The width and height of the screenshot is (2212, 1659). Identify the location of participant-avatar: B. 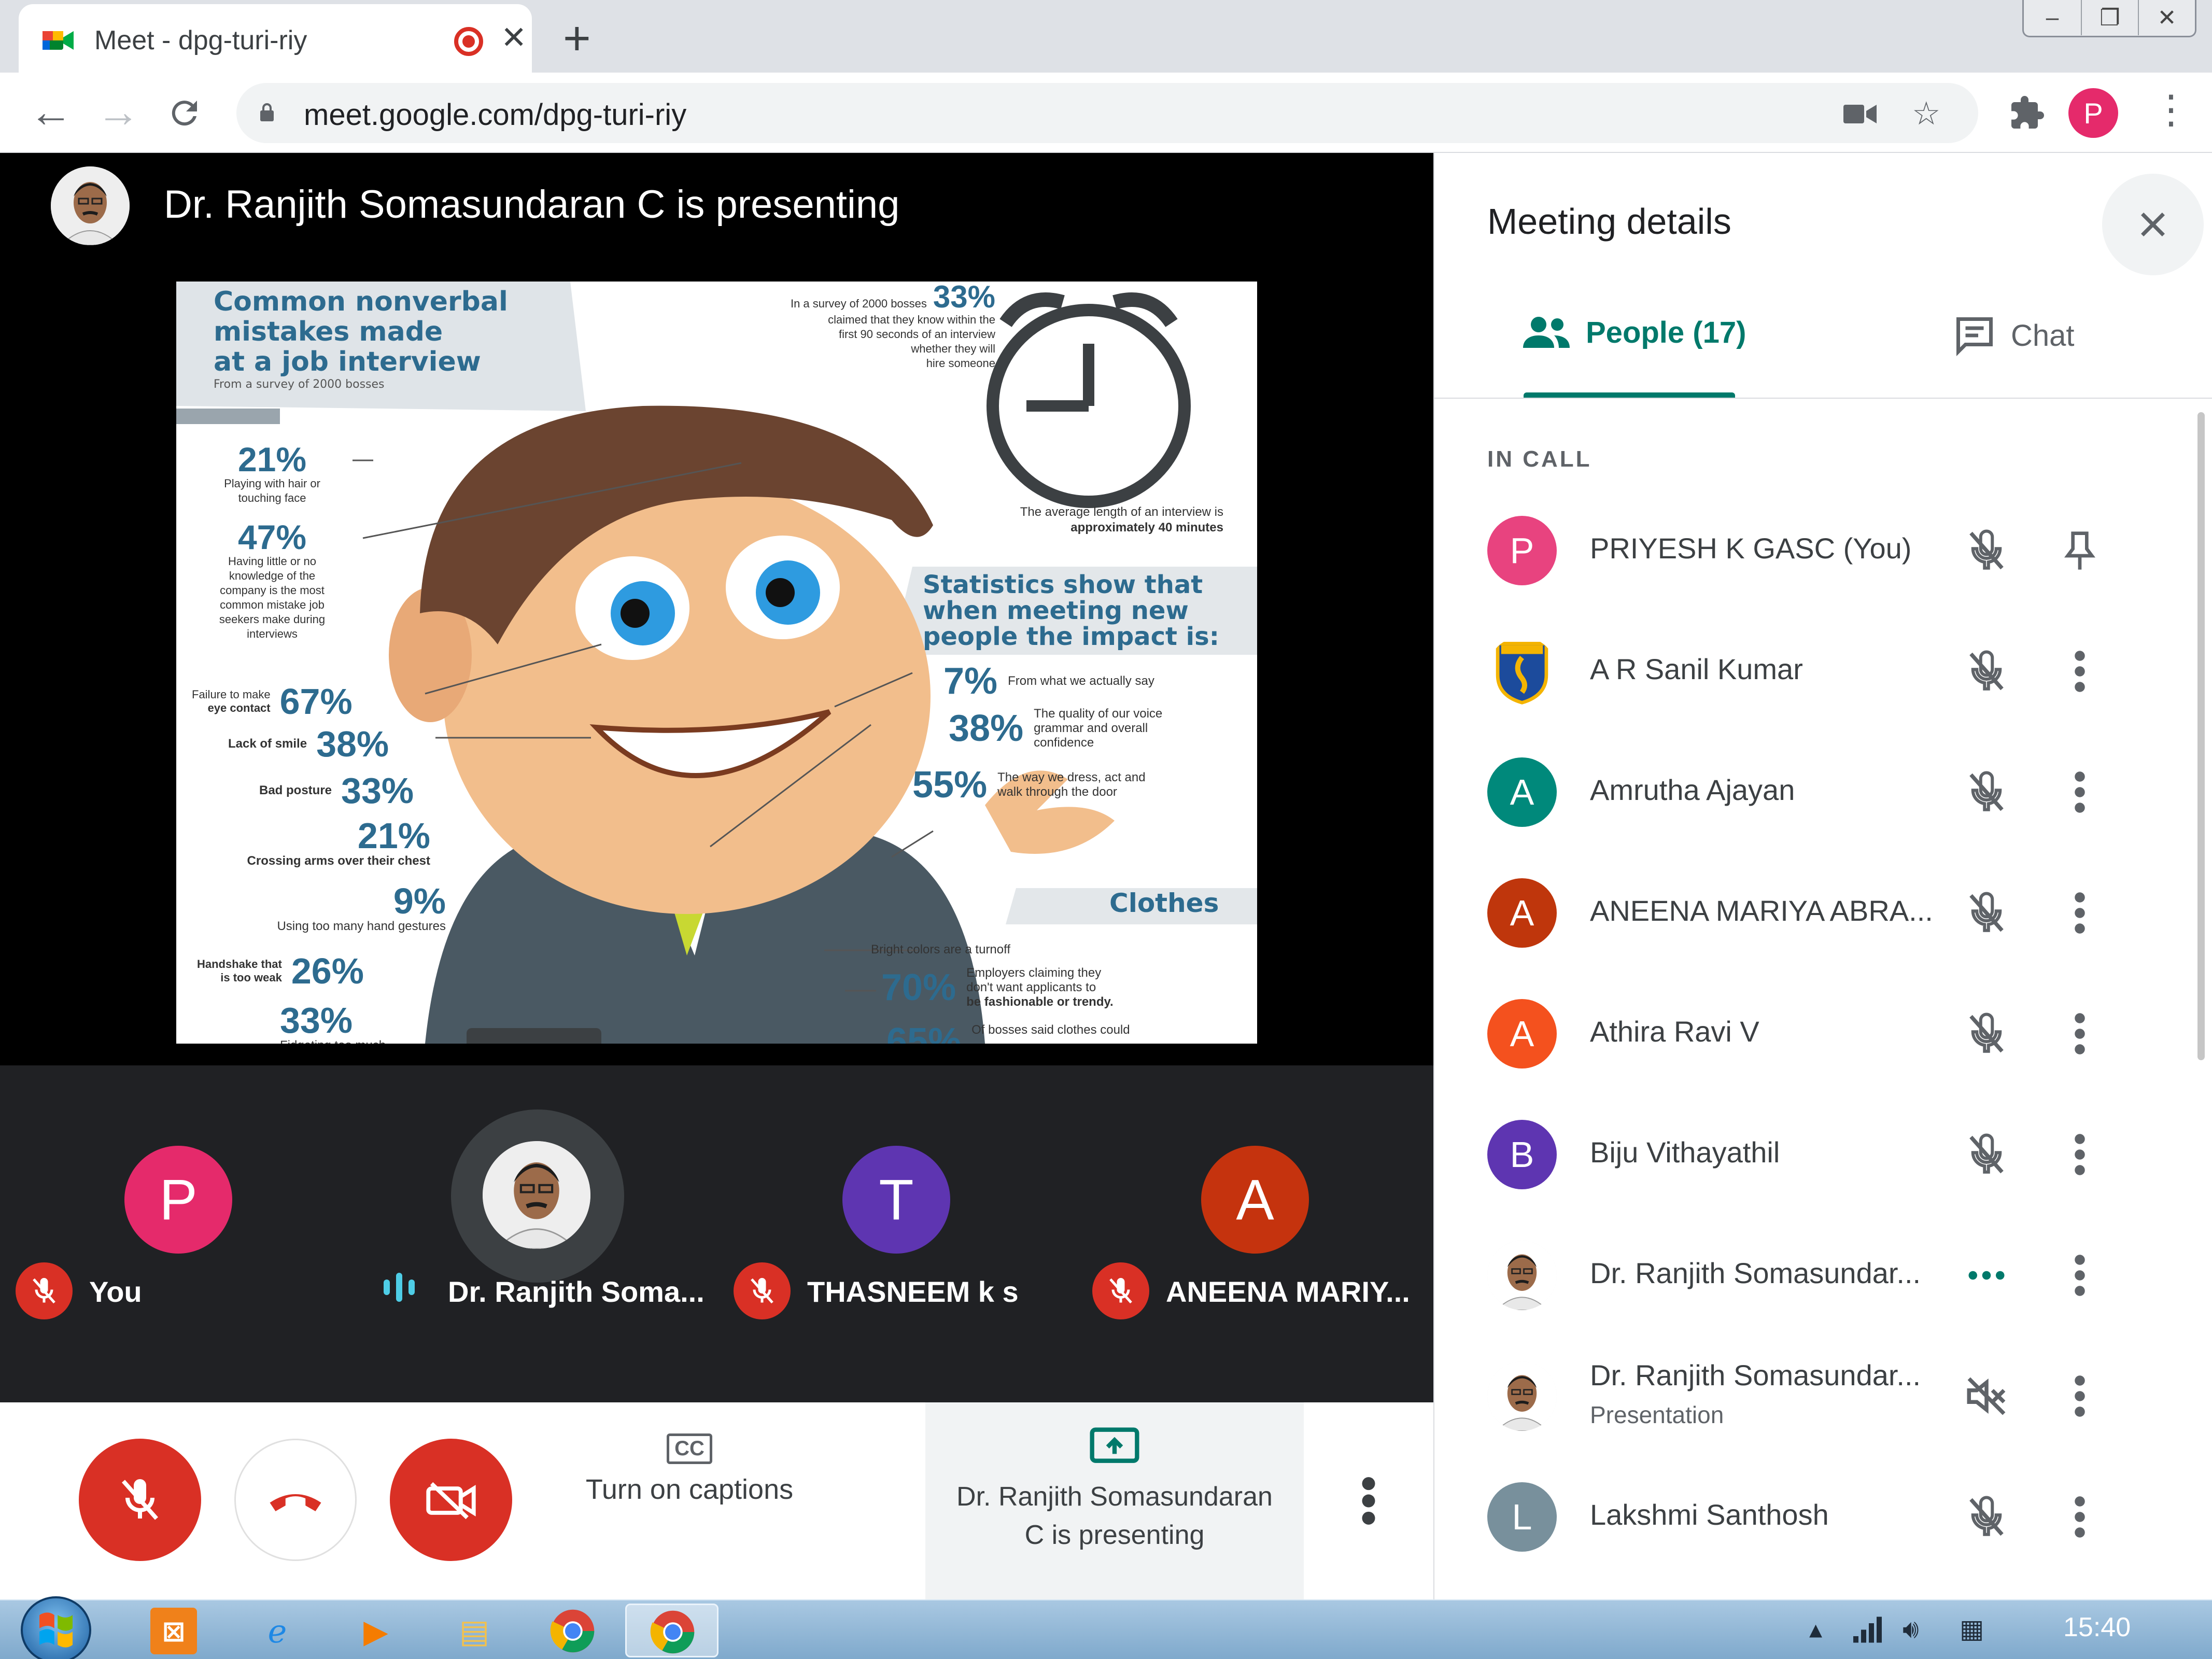
(1522, 1154).